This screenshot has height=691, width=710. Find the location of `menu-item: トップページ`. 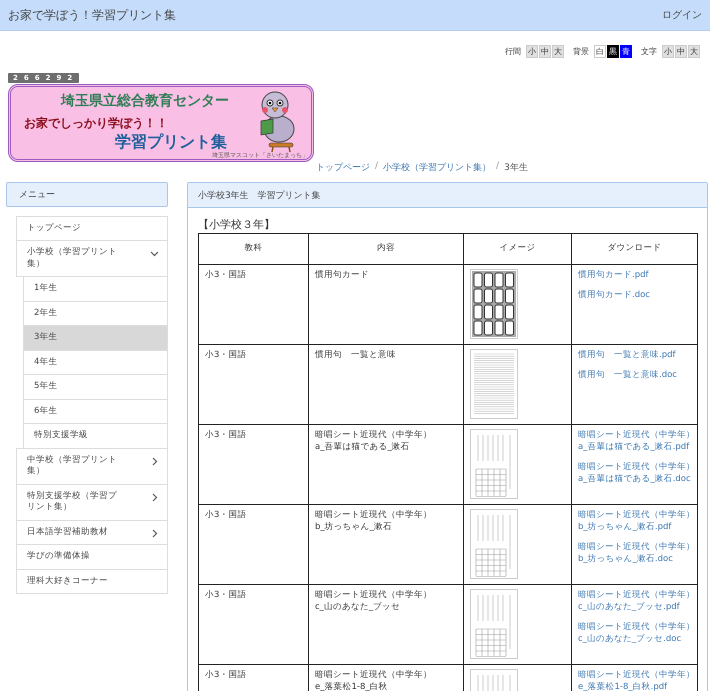

menu-item: トップページ is located at coordinates (92, 229).